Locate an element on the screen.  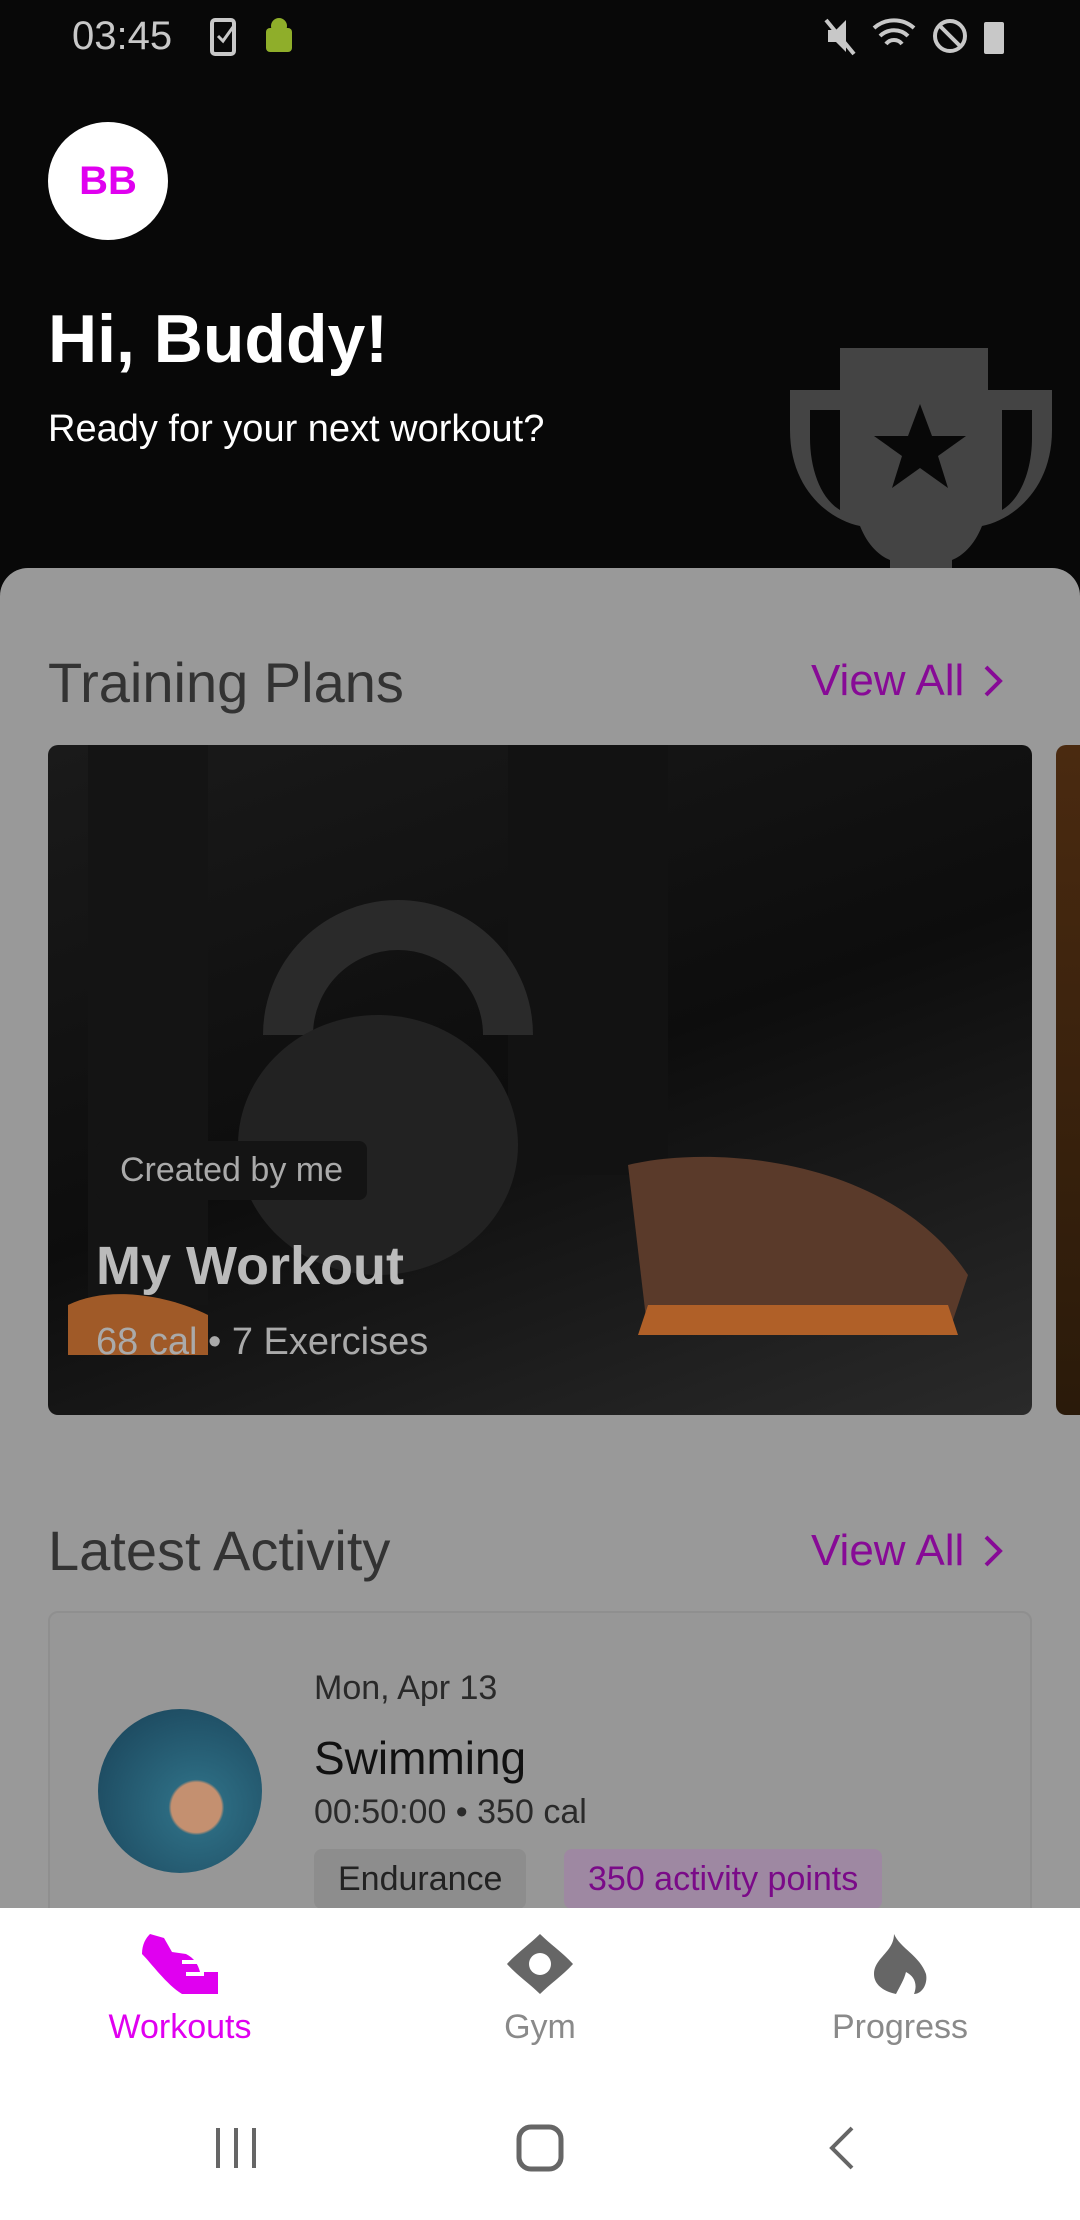
trophy-icon is located at coordinates (921, 459).